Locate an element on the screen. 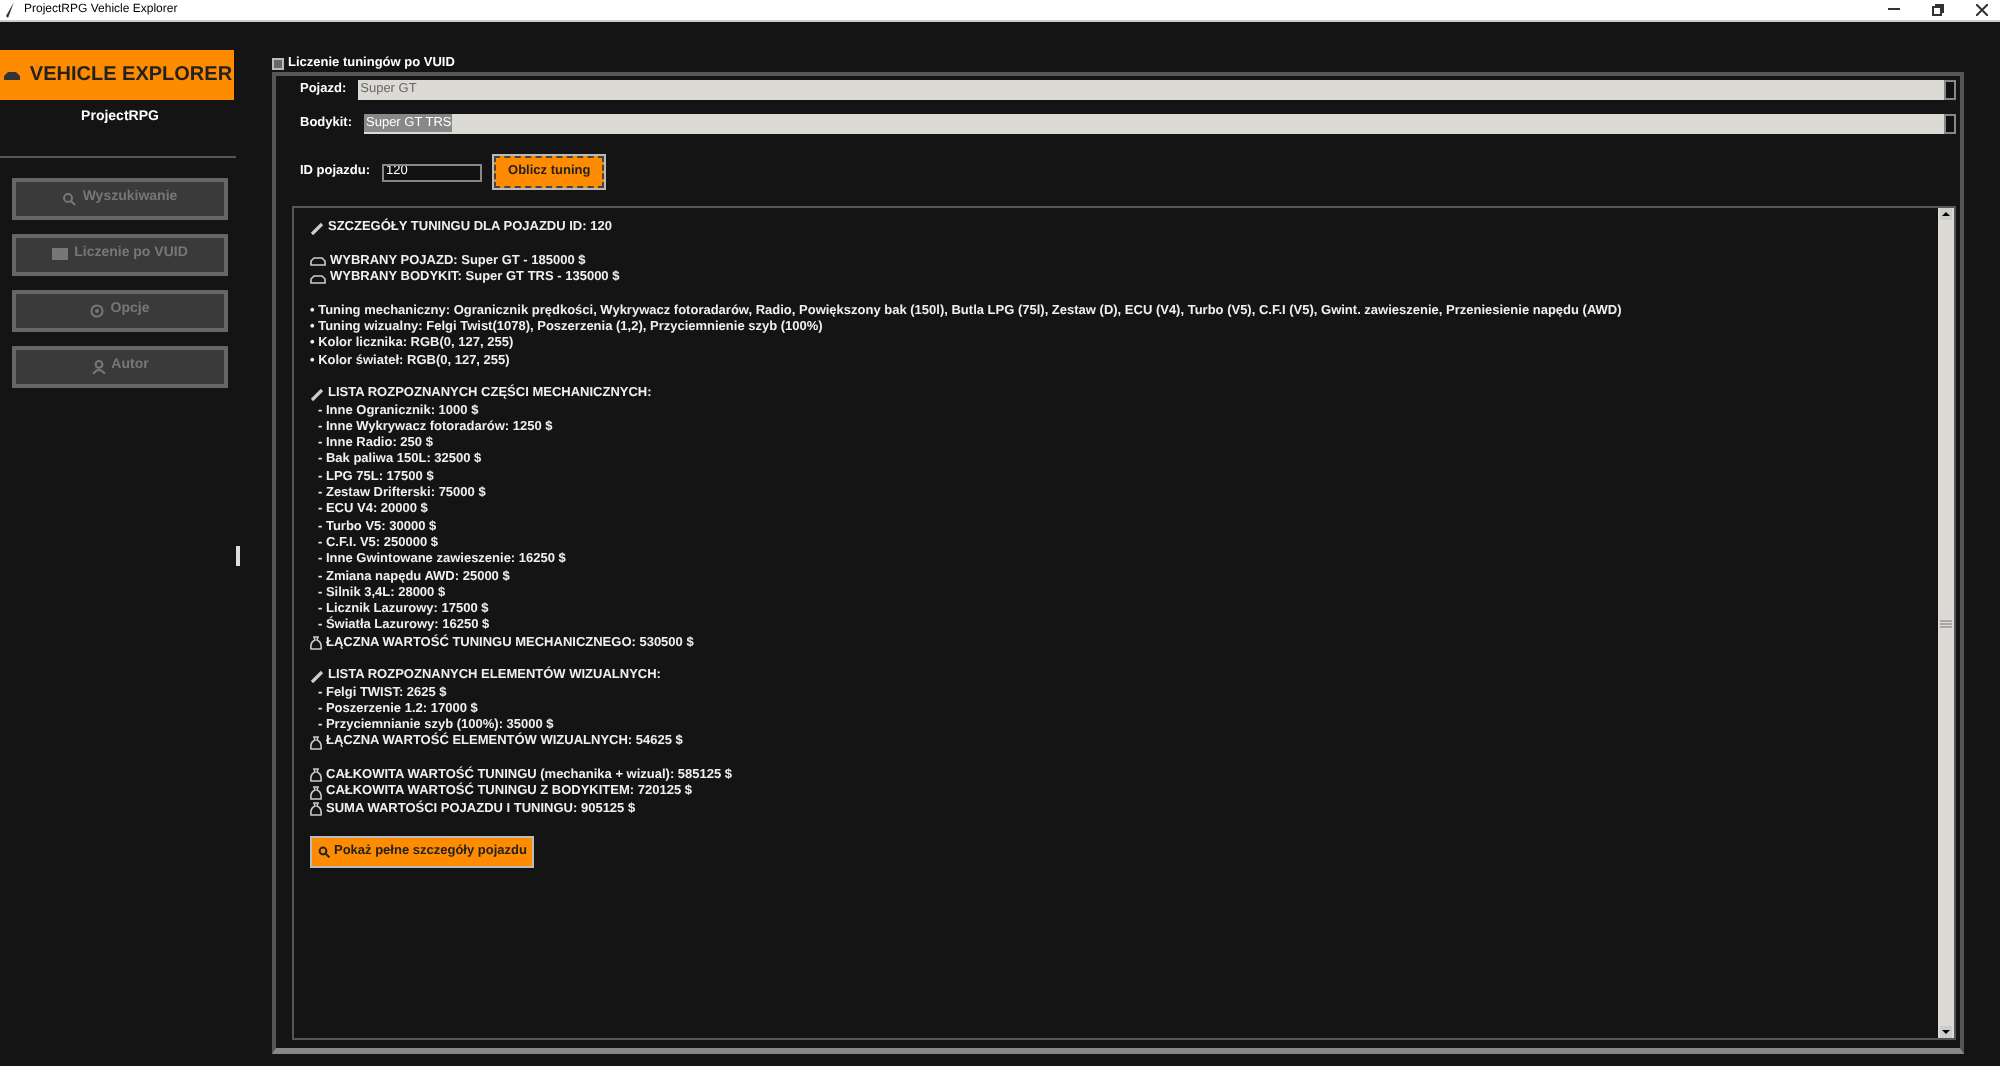 This screenshot has height=1066, width=2000. car-icon is located at coordinates (11, 75).